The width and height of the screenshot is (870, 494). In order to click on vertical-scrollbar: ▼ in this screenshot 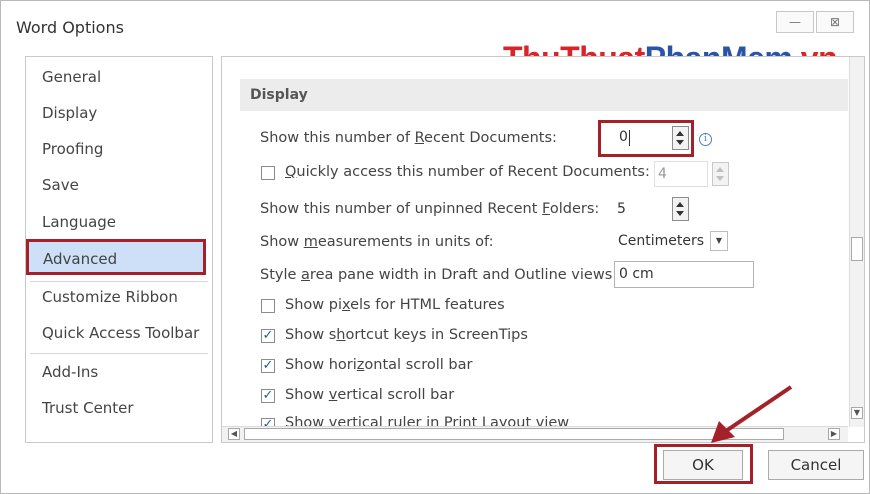, I will do `click(856, 242)`.